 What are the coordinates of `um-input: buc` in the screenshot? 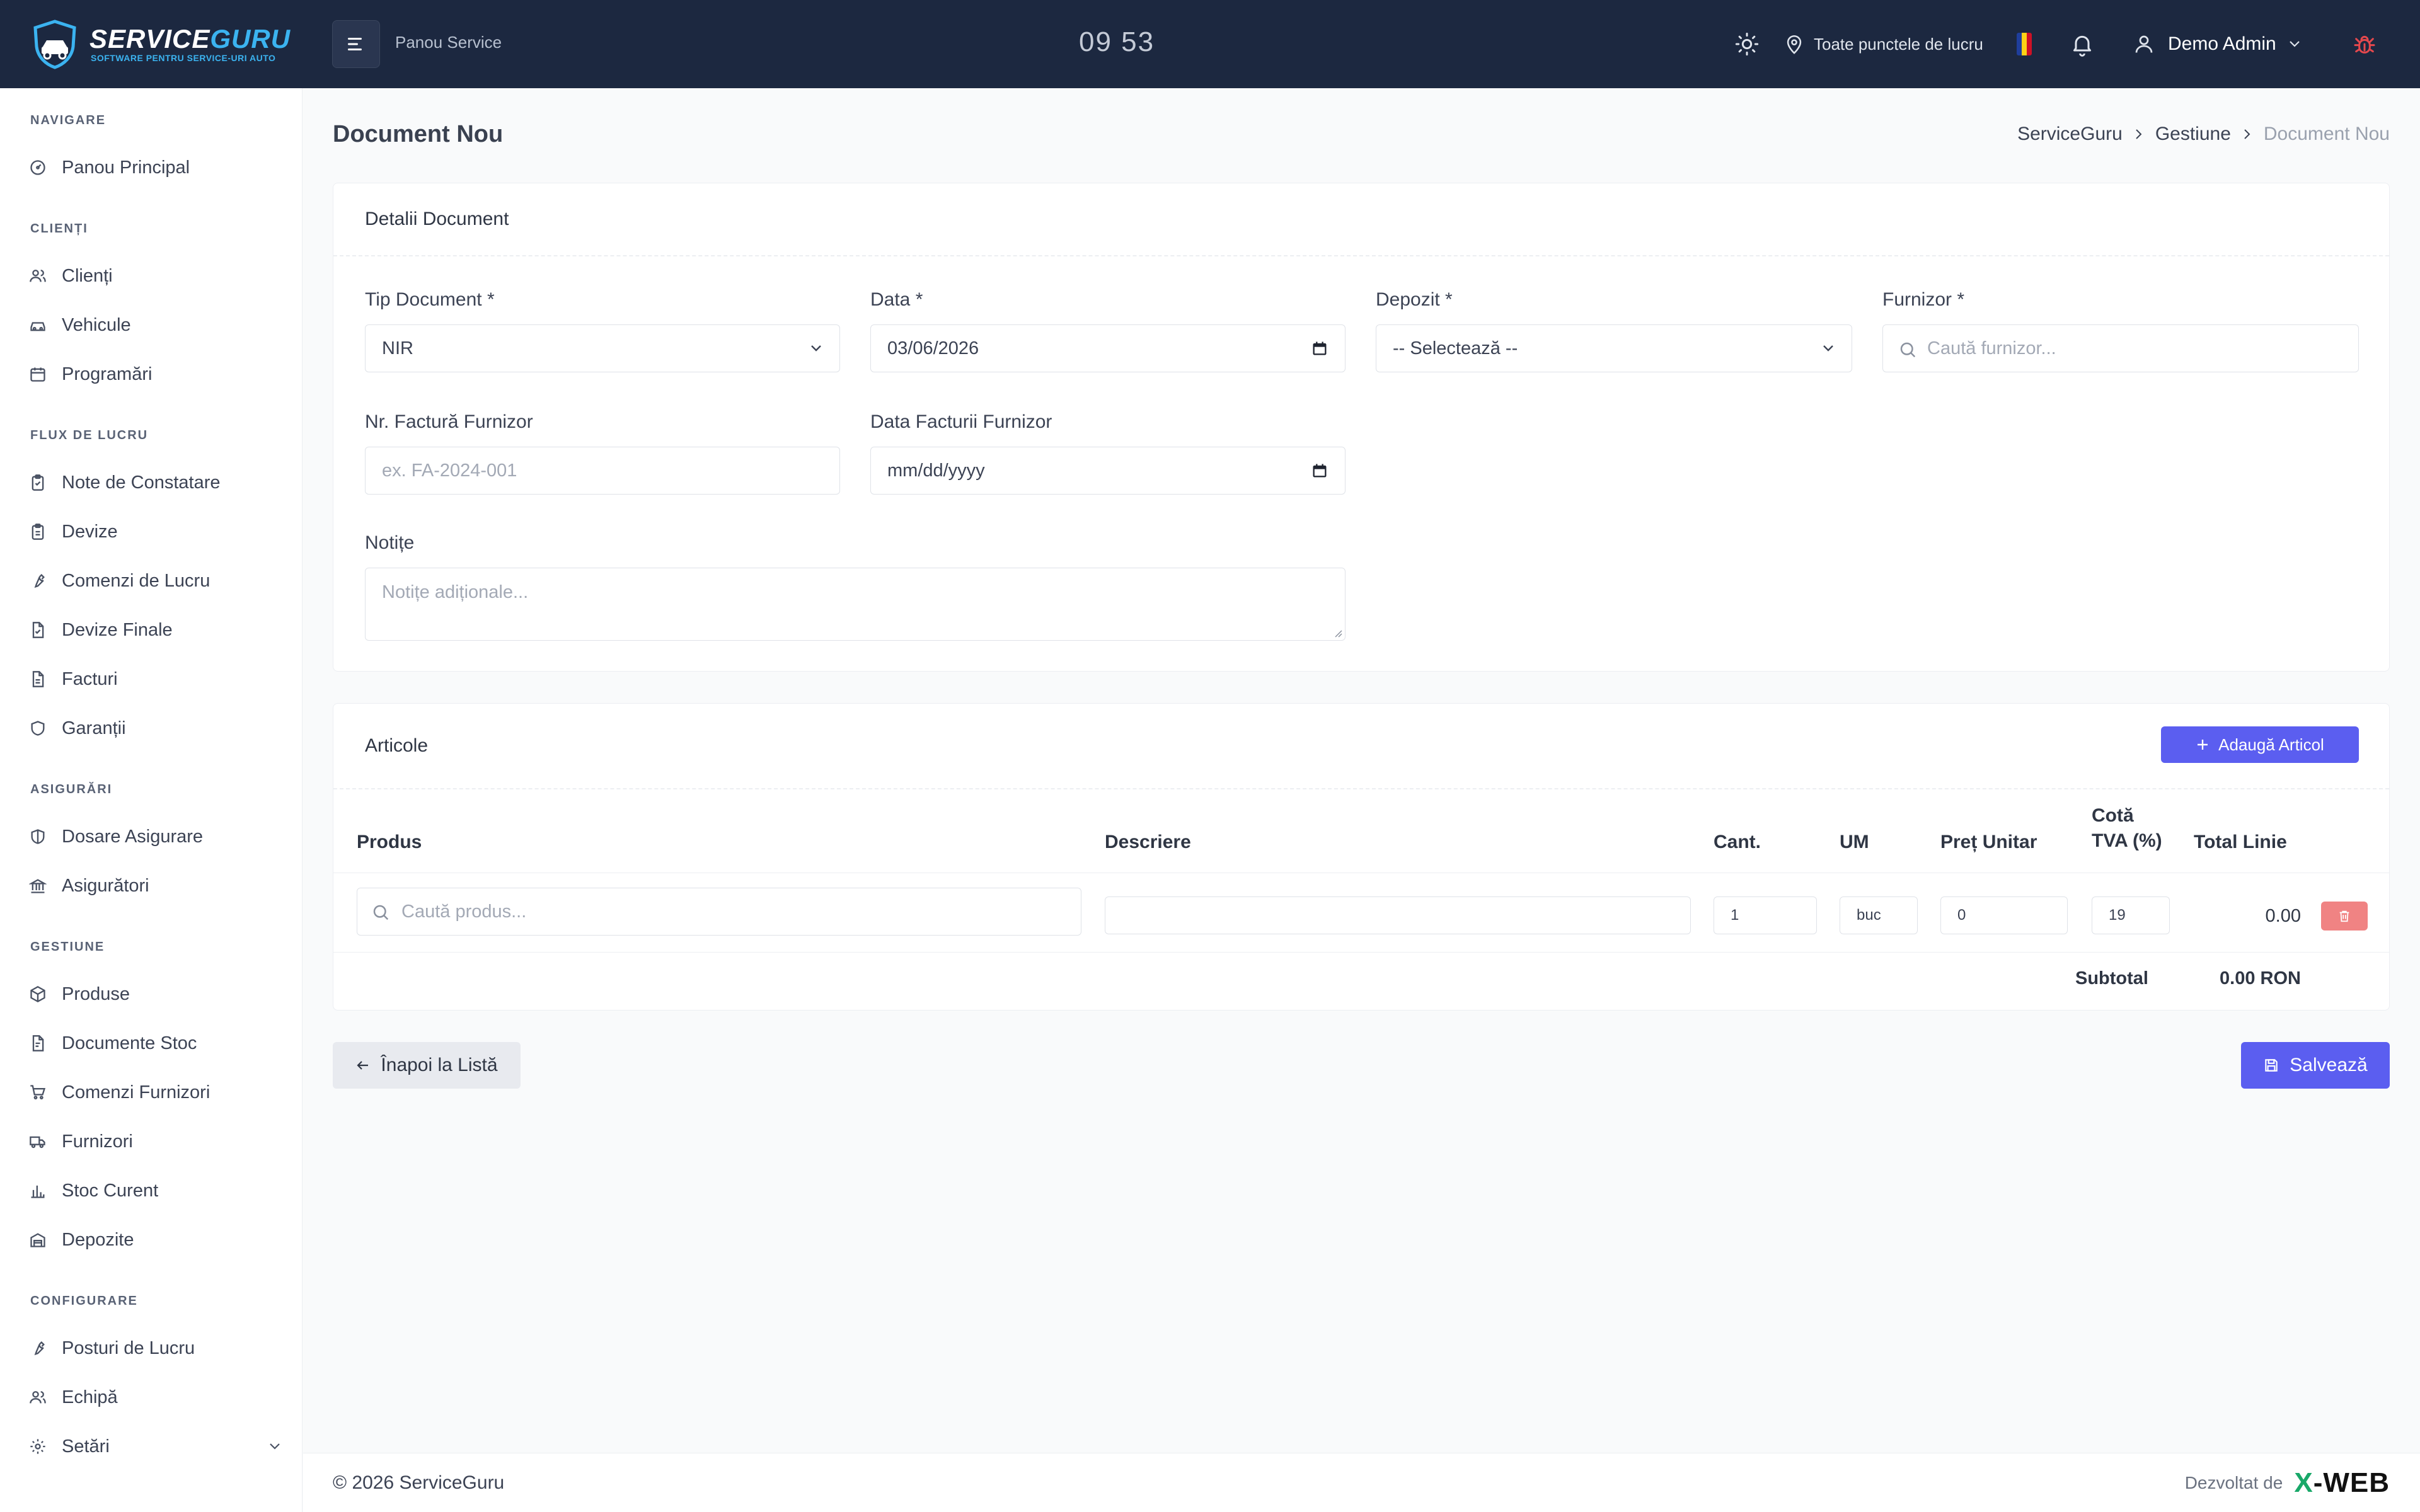 It's located at (1879, 915).